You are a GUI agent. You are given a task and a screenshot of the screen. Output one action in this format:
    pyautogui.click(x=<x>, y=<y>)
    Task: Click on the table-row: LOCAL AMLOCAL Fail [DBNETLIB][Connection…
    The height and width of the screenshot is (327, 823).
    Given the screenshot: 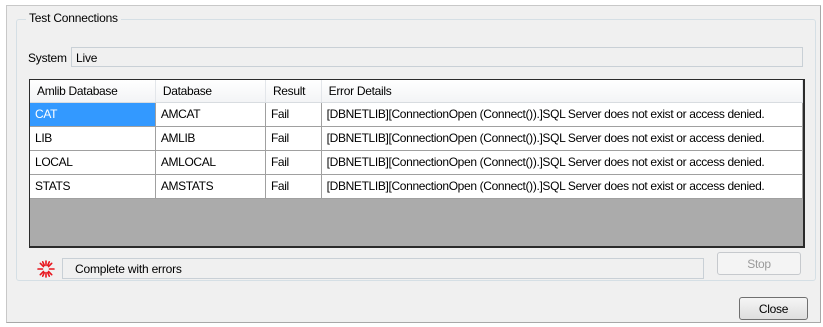 What is the action you would take?
    pyautogui.click(x=416, y=162)
    